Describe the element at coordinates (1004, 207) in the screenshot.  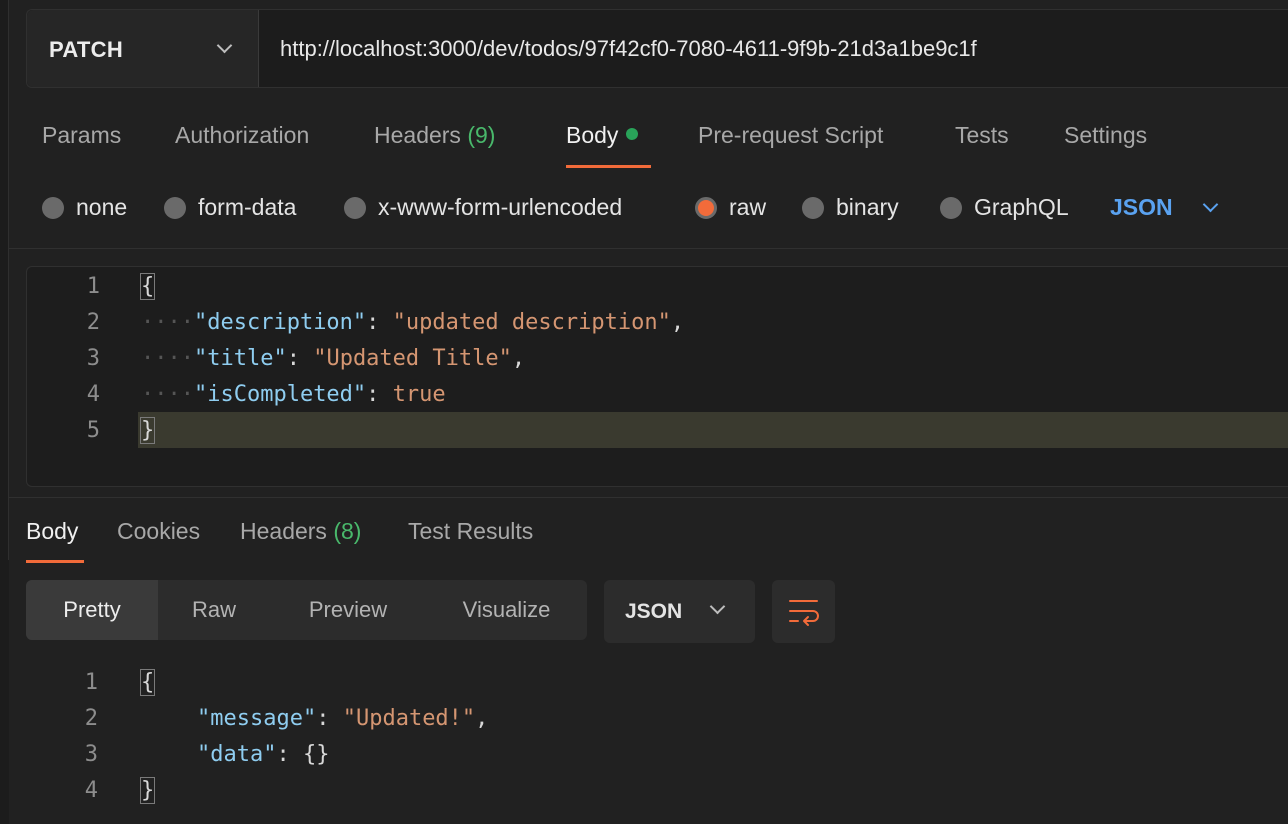
I see `radio-graphql: GraphQL` at that location.